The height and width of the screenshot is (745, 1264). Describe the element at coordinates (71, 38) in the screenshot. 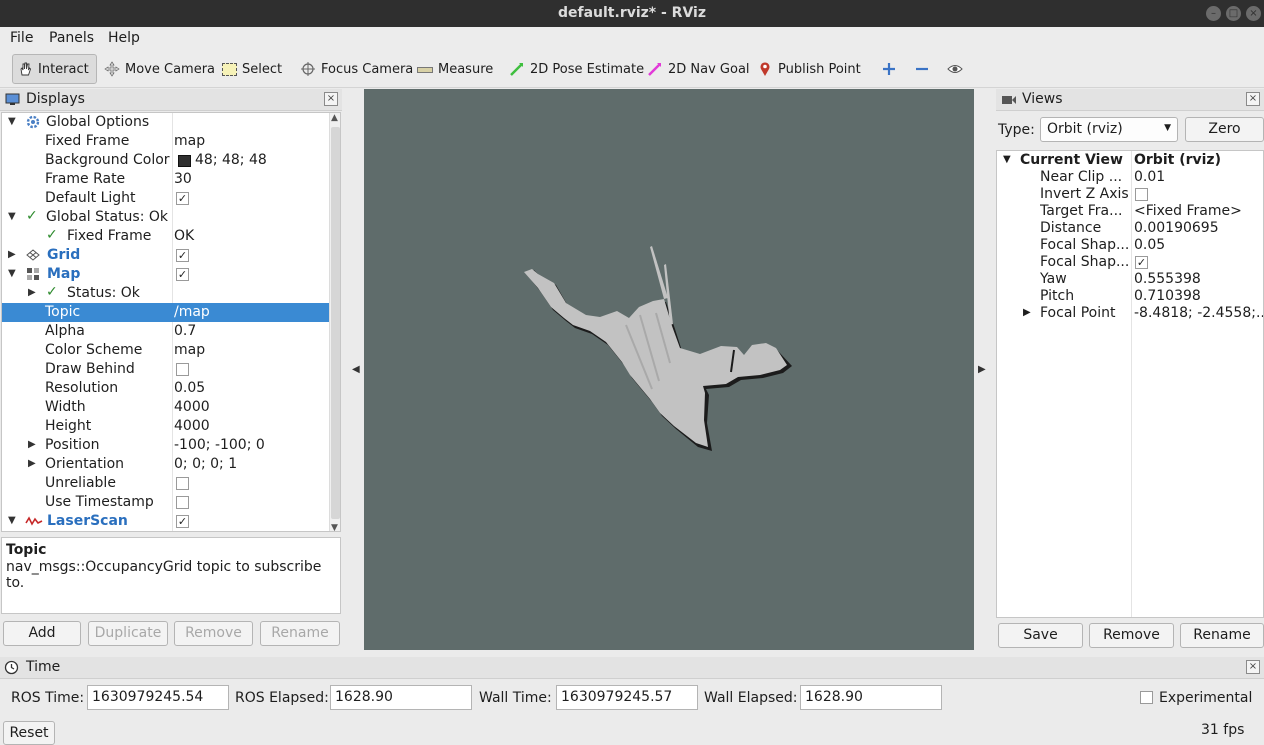

I see `menu-panels: Panels` at that location.